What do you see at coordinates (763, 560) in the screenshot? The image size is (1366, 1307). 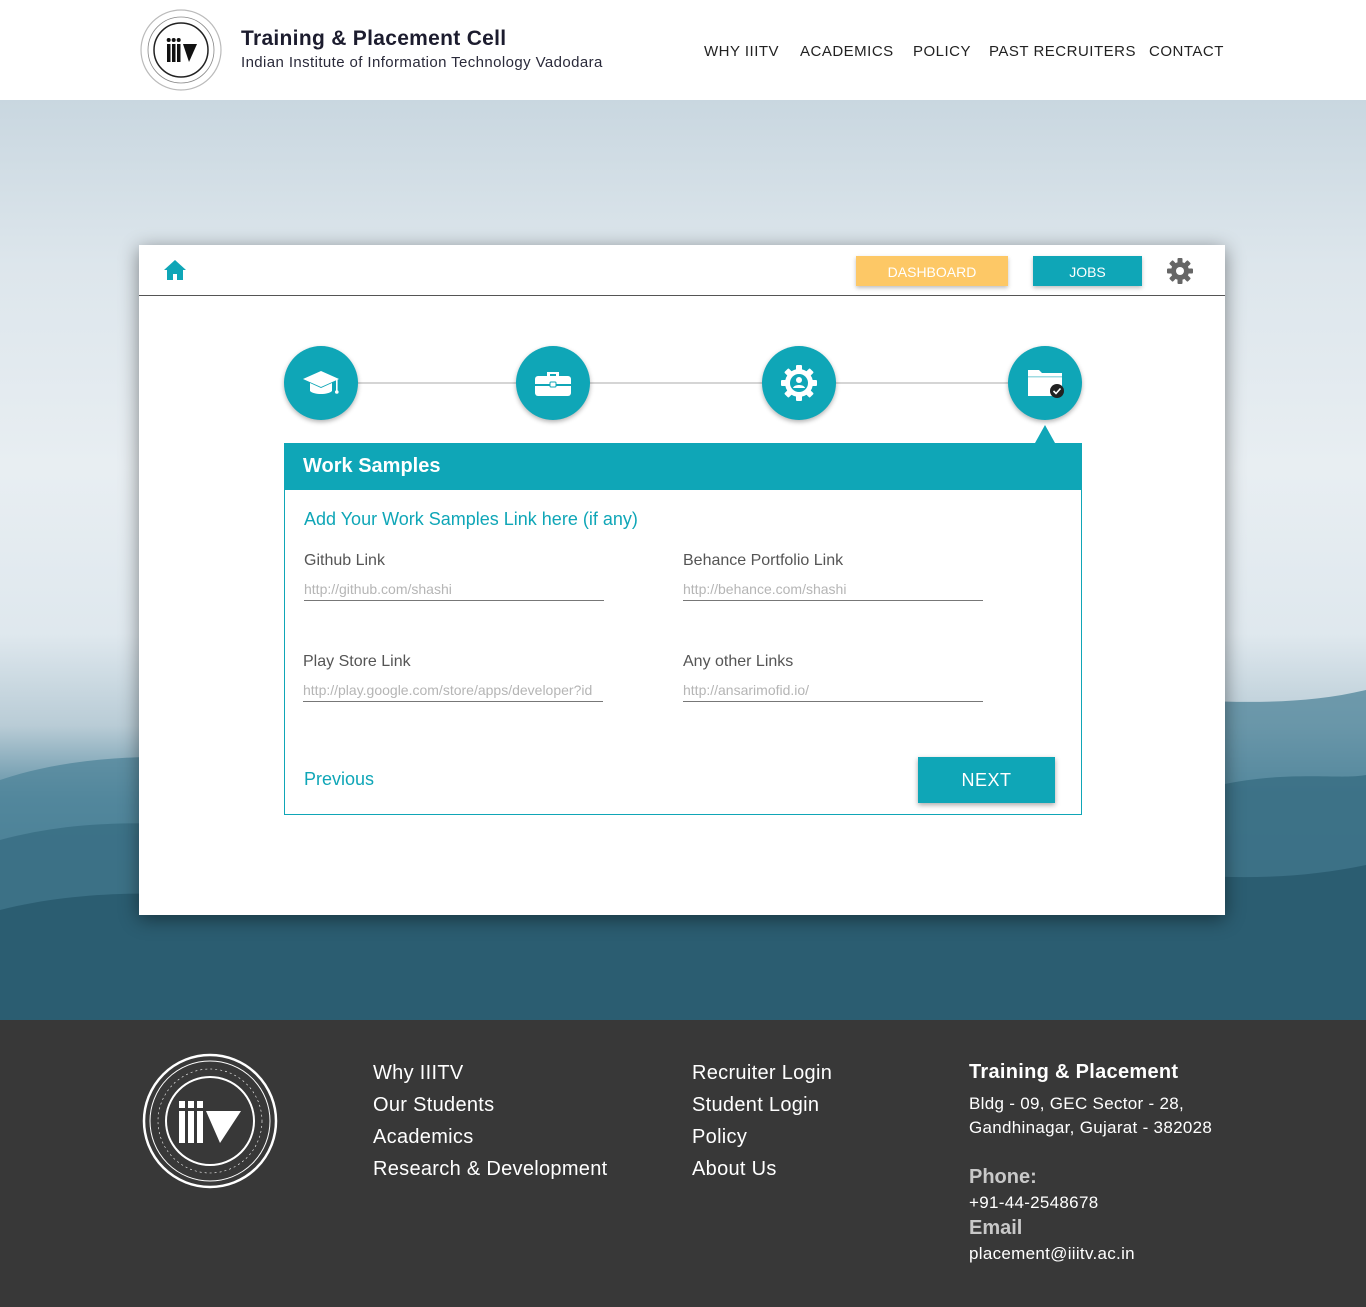 I see `behance-label: Behance Portfolio Link` at bounding box center [763, 560].